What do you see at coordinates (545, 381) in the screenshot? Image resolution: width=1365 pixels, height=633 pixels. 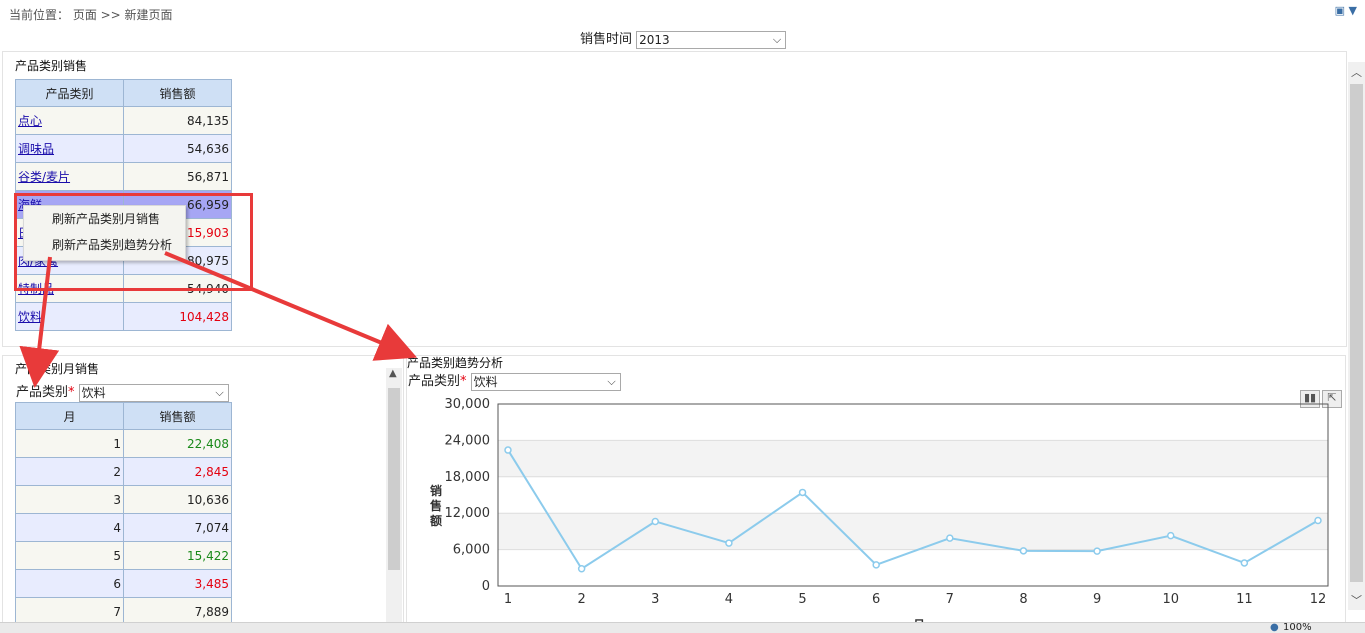 I see `trend-category-select: 饮料 ⌵` at bounding box center [545, 381].